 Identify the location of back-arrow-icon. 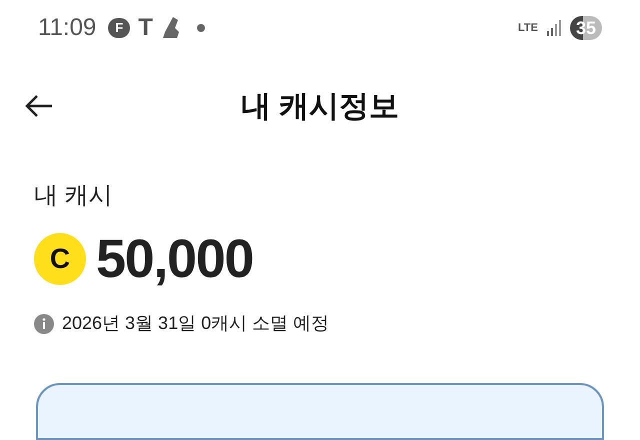
(39, 106).